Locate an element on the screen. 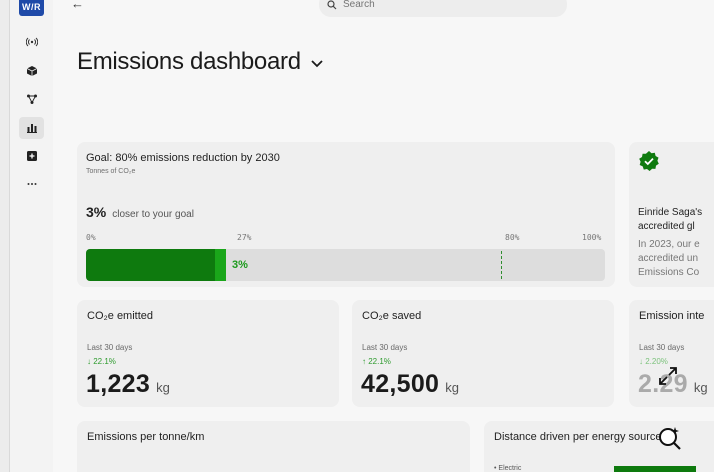 This screenshot has width=714, height=472. expand-icon is located at coordinates (668, 376).